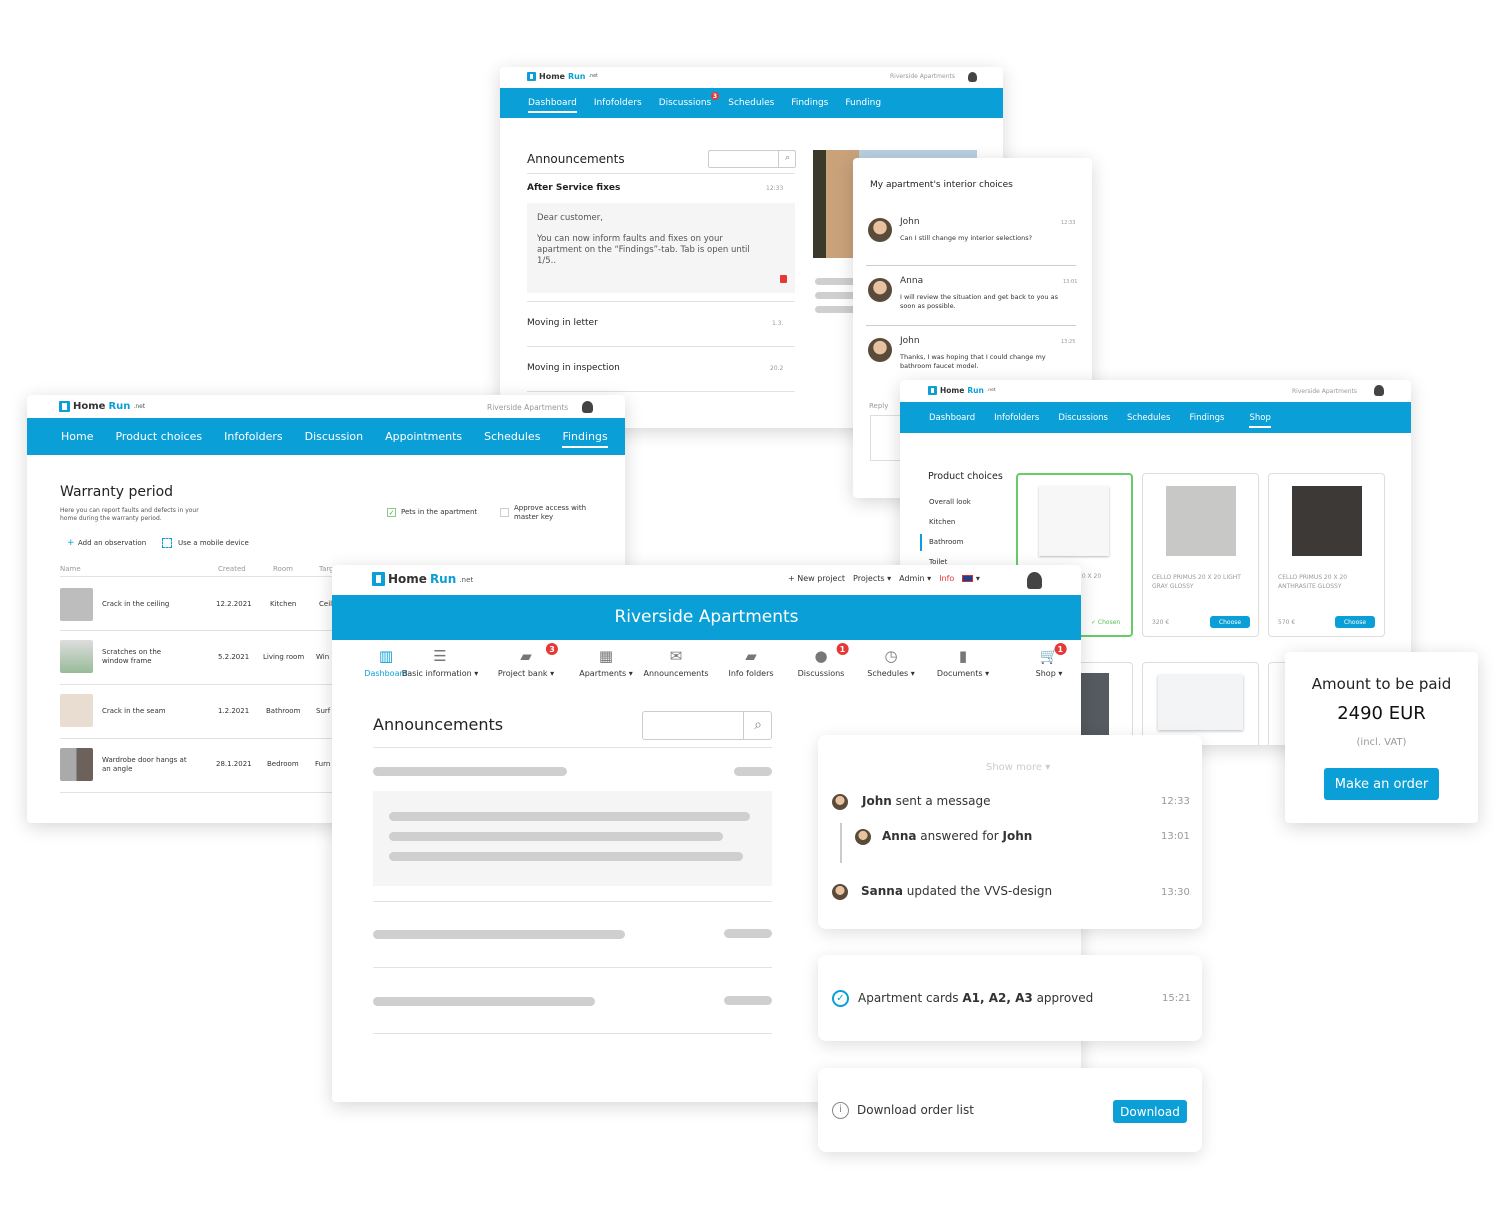 The height and width of the screenshot is (1220, 1500). Describe the element at coordinates (232, 569) in the screenshot. I see `column-header: Created` at that location.